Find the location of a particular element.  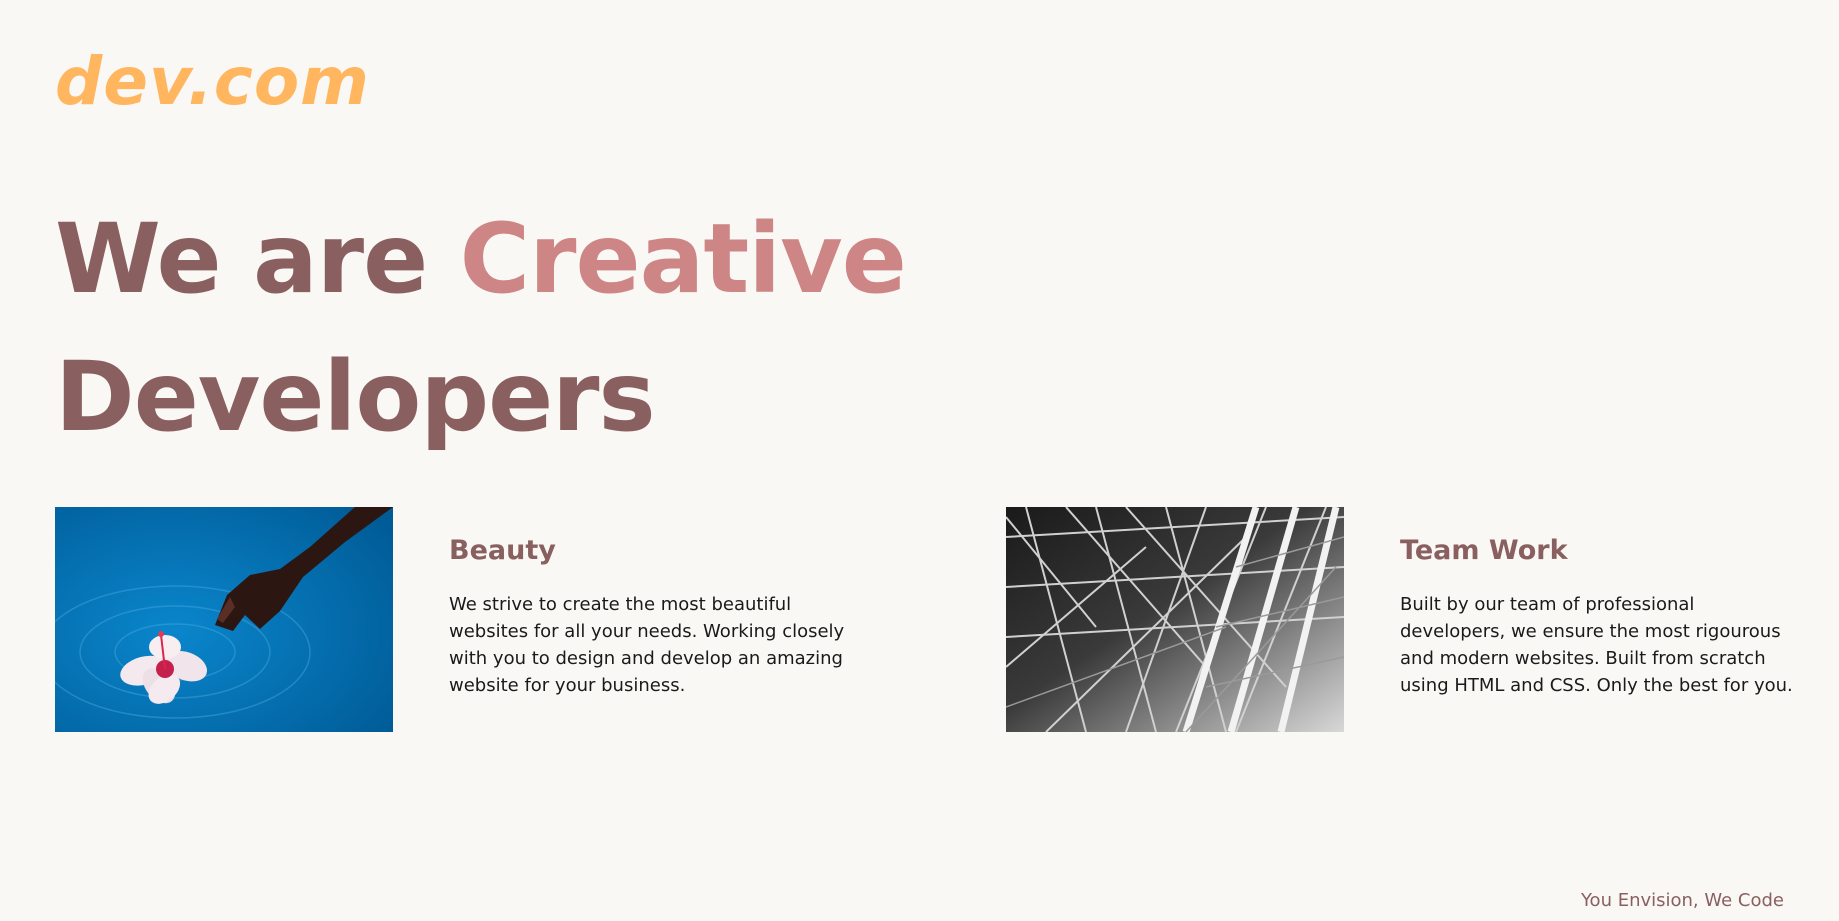

hero-prefix: We are is located at coordinates (257, 259).